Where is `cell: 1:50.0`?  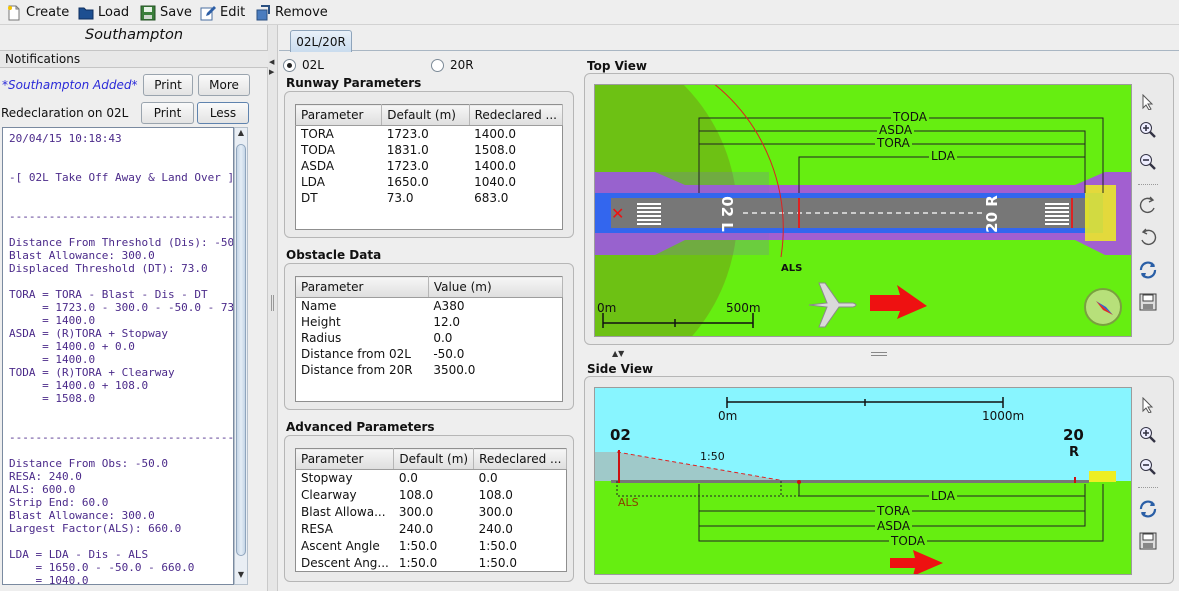 cell: 1:50.0 is located at coordinates (497, 562).